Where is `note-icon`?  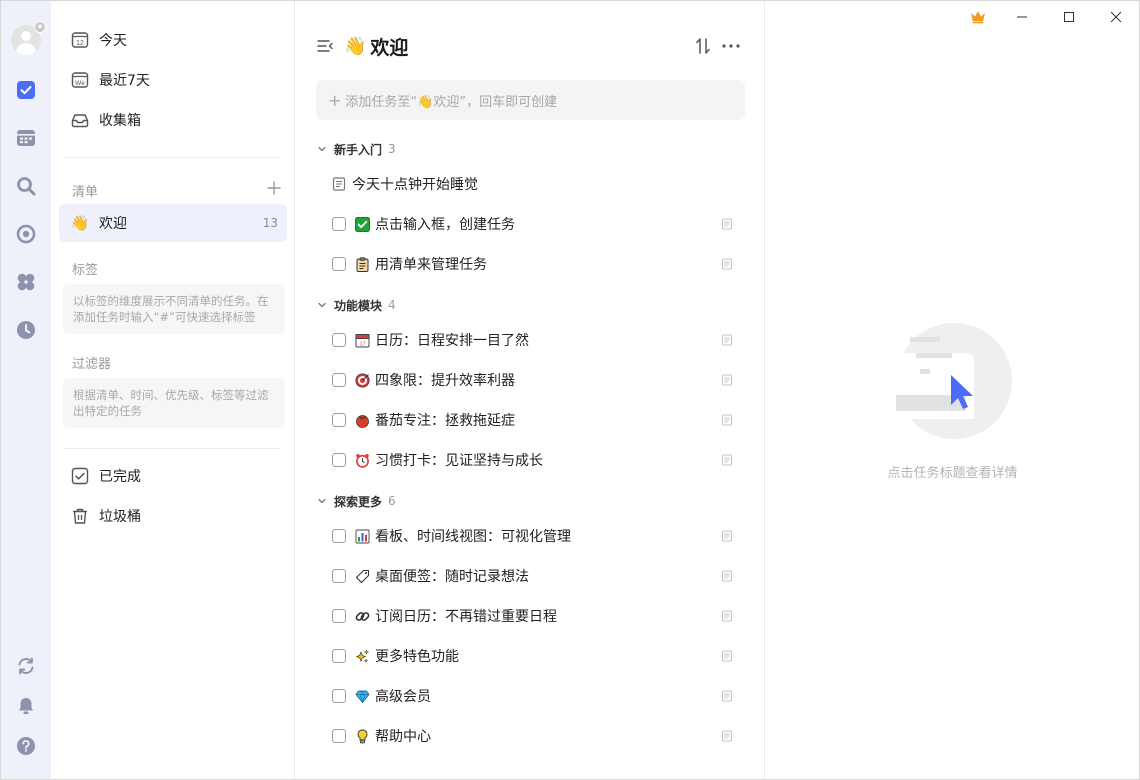 note-icon is located at coordinates (339, 184).